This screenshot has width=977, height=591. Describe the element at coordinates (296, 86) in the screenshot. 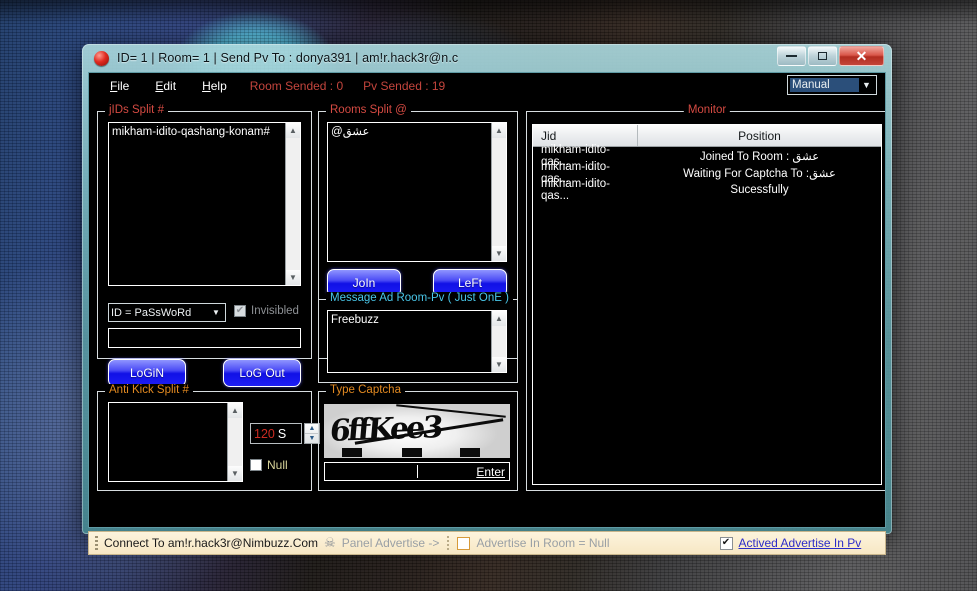

I see `room-sended-counter: Room Sended : 0` at that location.